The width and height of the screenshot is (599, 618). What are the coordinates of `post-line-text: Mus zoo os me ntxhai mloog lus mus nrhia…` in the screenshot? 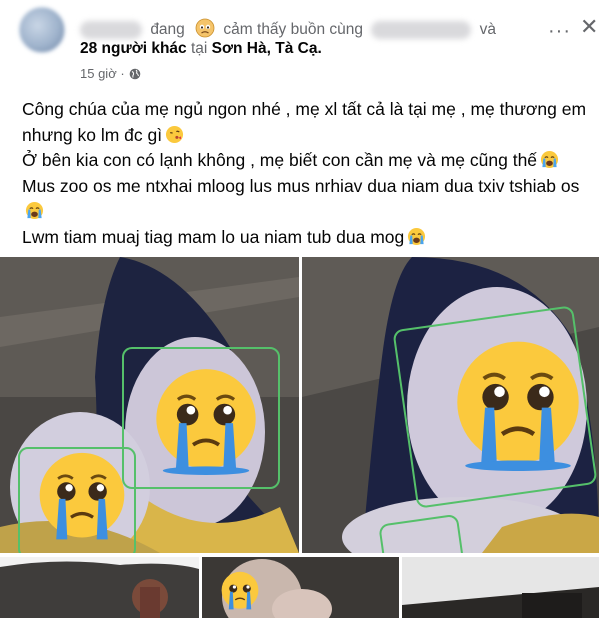 It's located at (301, 185).